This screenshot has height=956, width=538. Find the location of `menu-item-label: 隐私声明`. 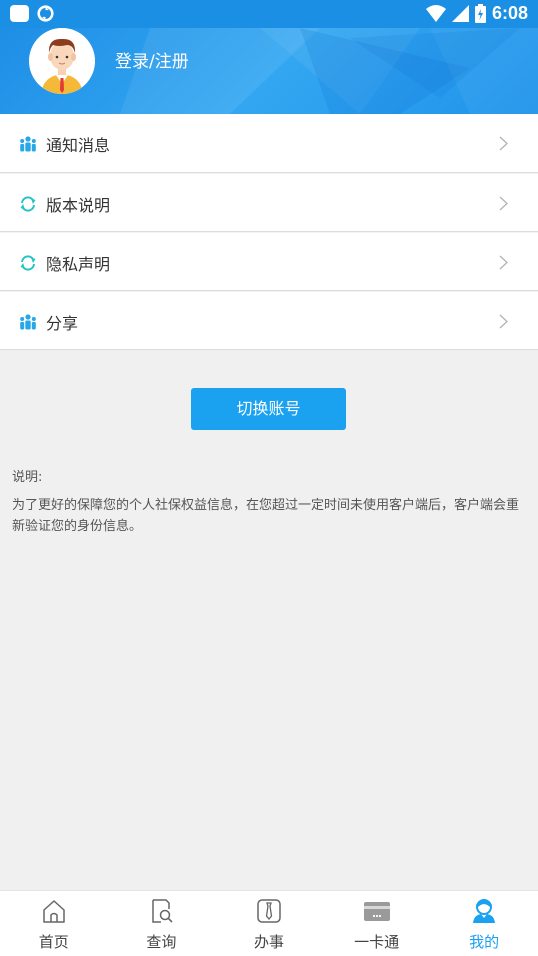

menu-item-label: 隐私声明 is located at coordinates (78, 264).